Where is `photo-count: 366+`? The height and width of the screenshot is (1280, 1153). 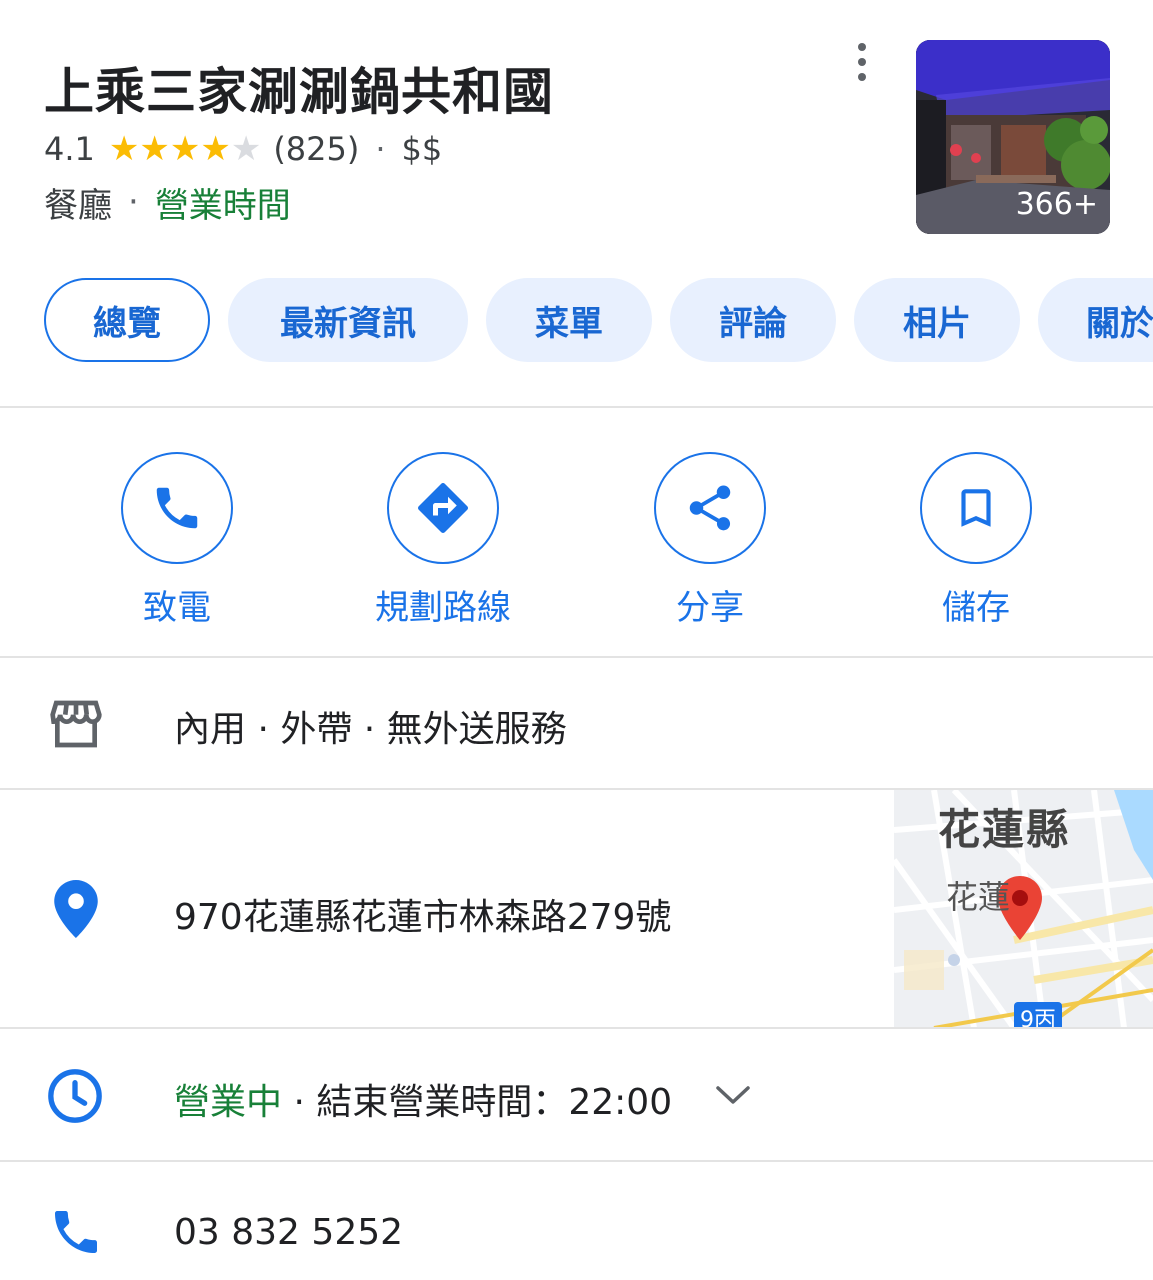
photo-count: 366+ is located at coordinates (1056, 204).